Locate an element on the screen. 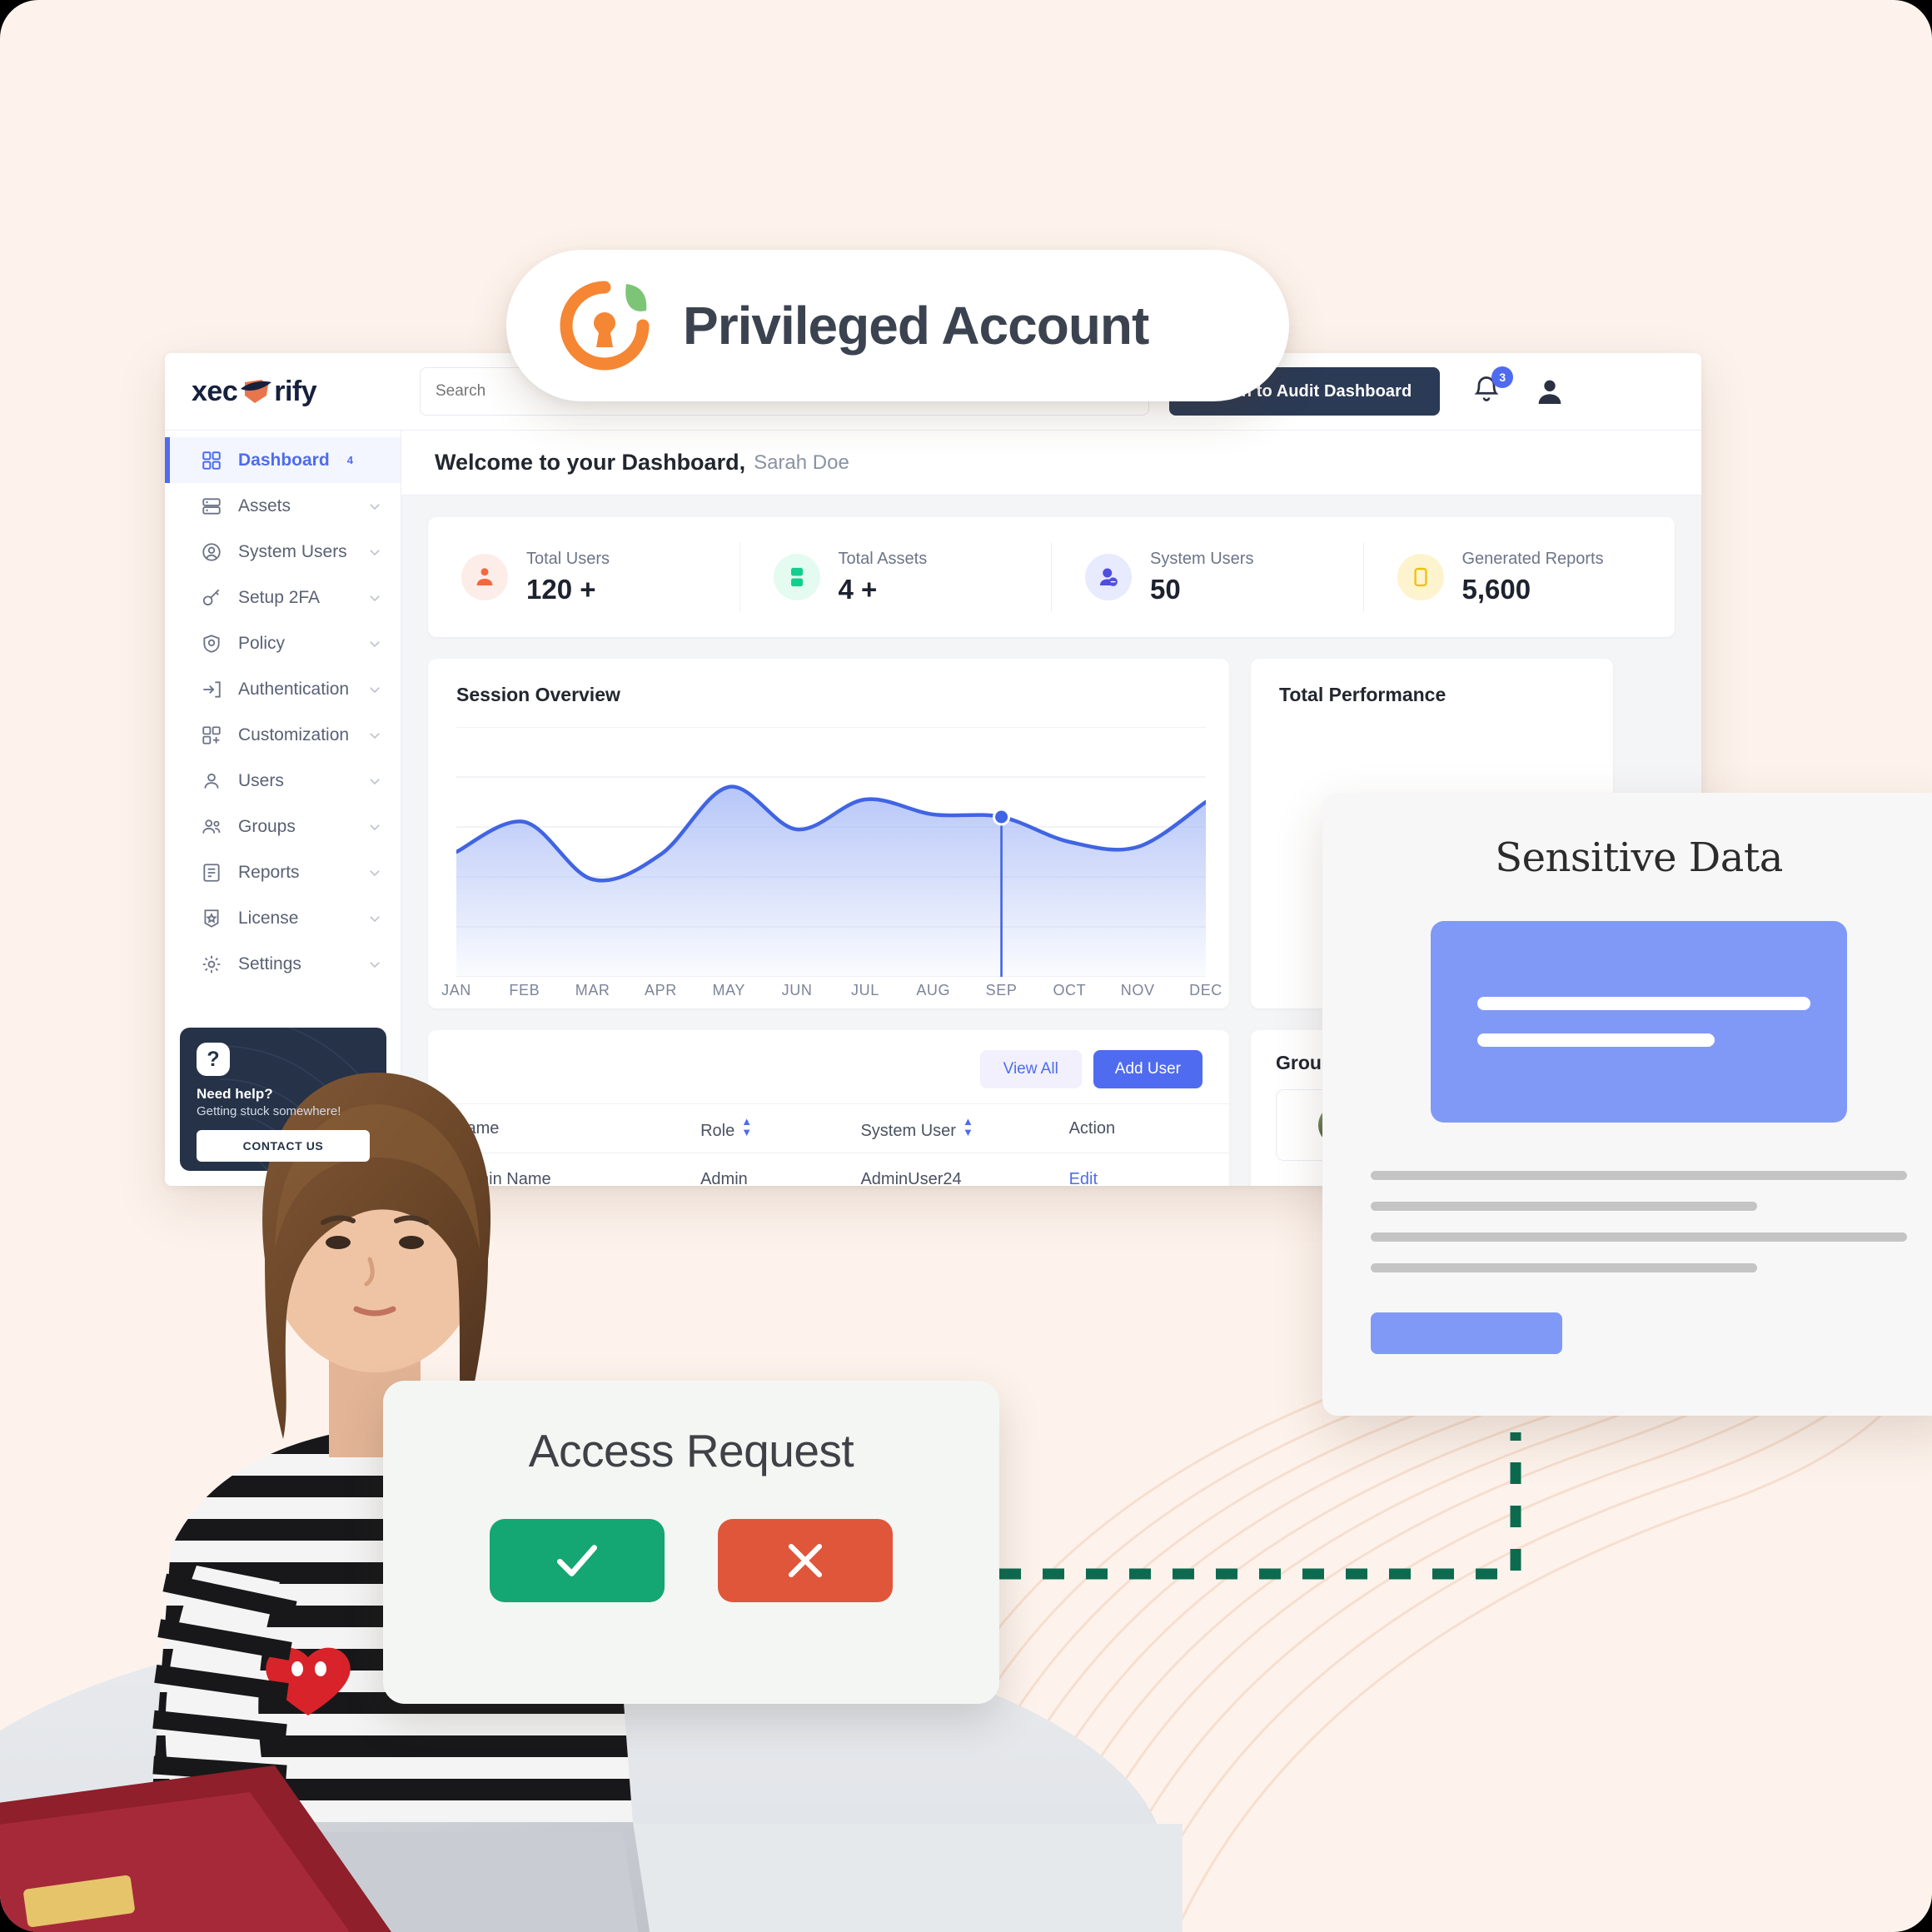 This screenshot has width=1932, height=1932. edit-link: Edit is located at coordinates (1149, 1169).